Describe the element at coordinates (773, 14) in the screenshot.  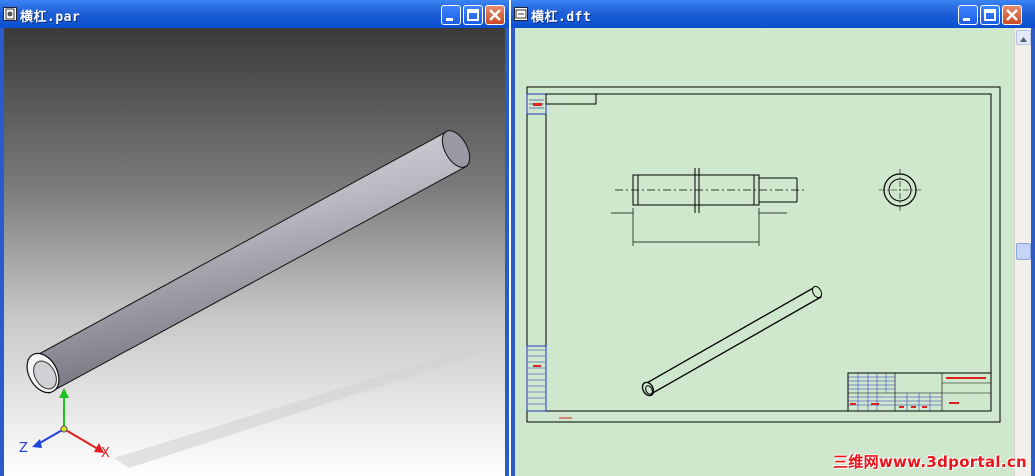
I see `draft-window-titlebar: 横杠.dft` at that location.